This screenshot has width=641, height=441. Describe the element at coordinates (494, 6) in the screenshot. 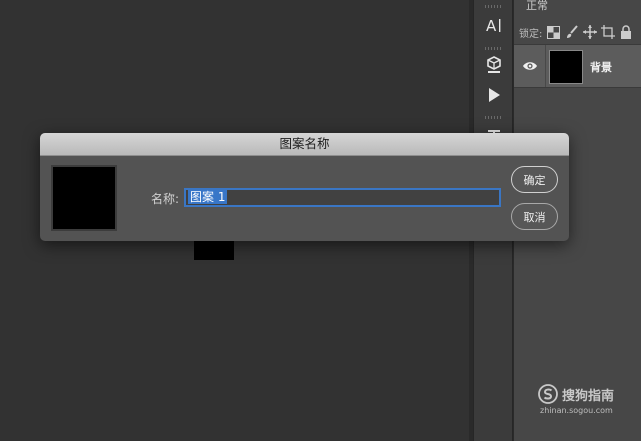

I see `strip-grip` at that location.